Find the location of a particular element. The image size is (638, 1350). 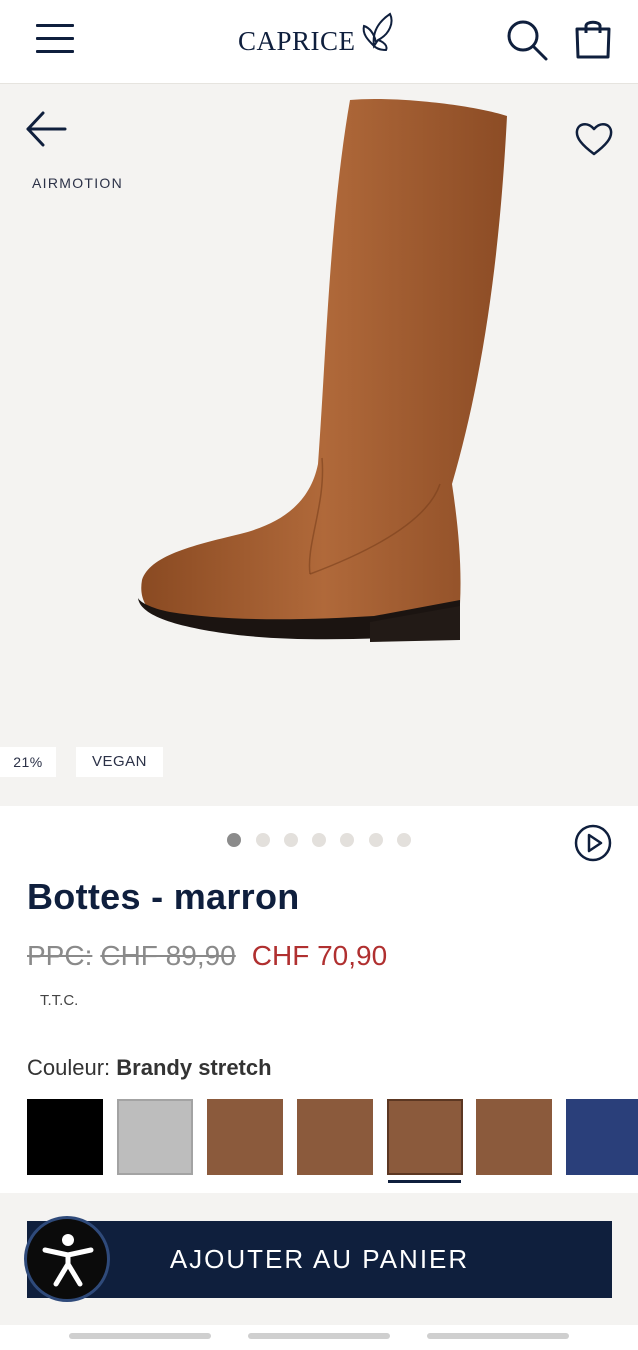

add-to-cart-button: AJOUTER AU PANIER is located at coordinates (319, 1259).